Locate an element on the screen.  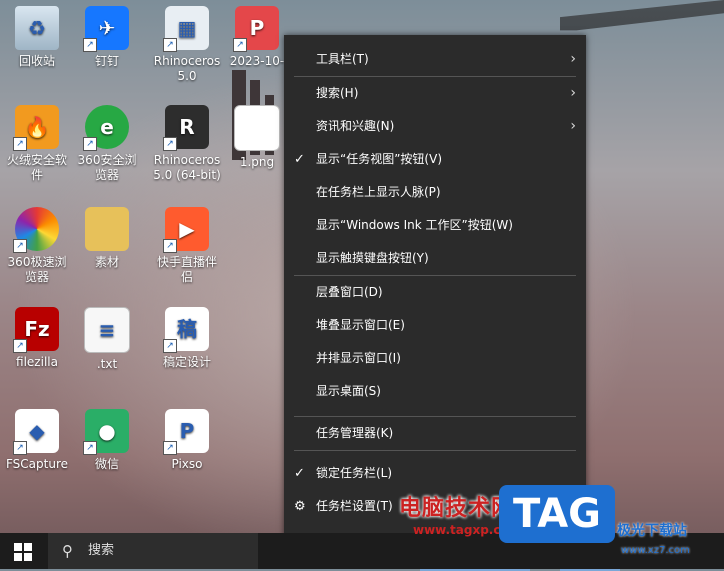
search-icon: ⚲ is located at coordinates (67, 551).